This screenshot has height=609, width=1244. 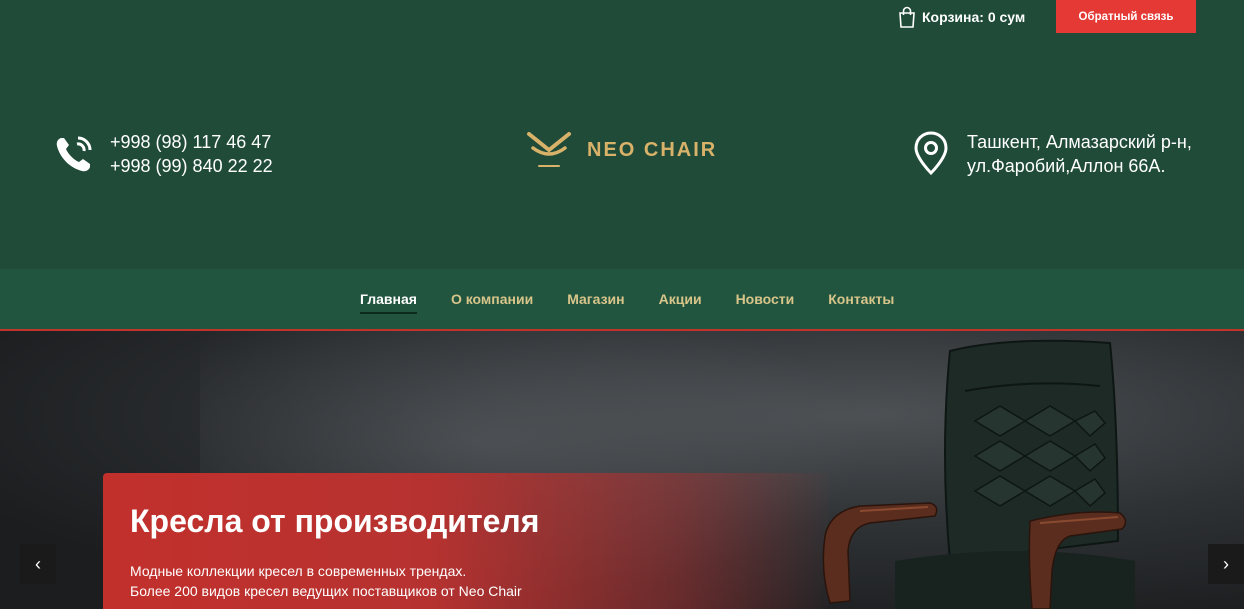 What do you see at coordinates (931, 153) in the screenshot?
I see `map-pin-icon` at bounding box center [931, 153].